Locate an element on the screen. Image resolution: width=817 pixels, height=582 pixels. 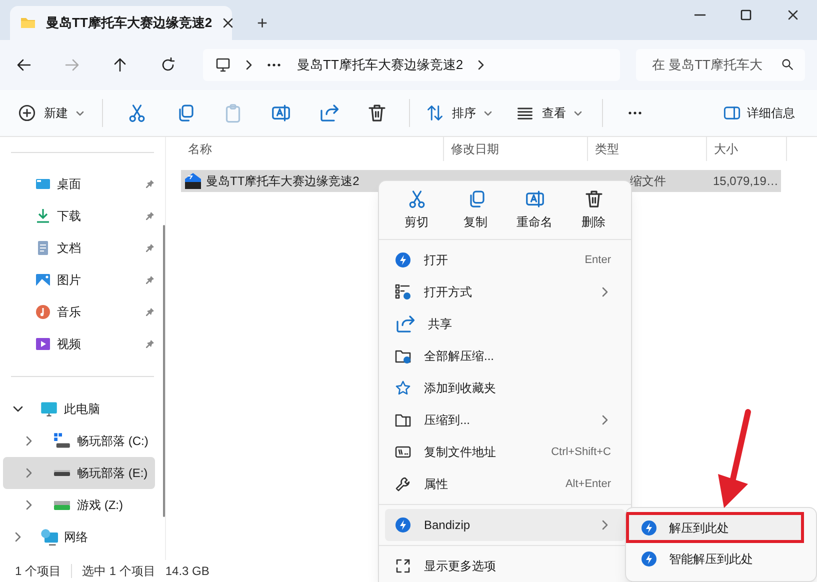
menu-item: 打开 Enter is located at coordinates (505, 260).